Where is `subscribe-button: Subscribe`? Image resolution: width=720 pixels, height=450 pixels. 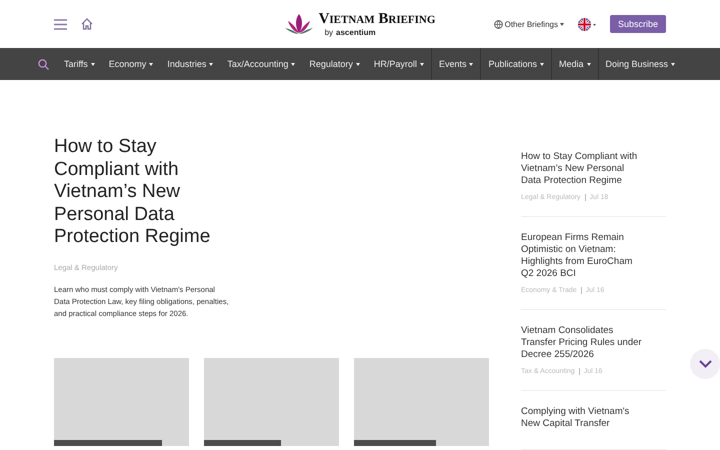
subscribe-button: Subscribe is located at coordinates (638, 24).